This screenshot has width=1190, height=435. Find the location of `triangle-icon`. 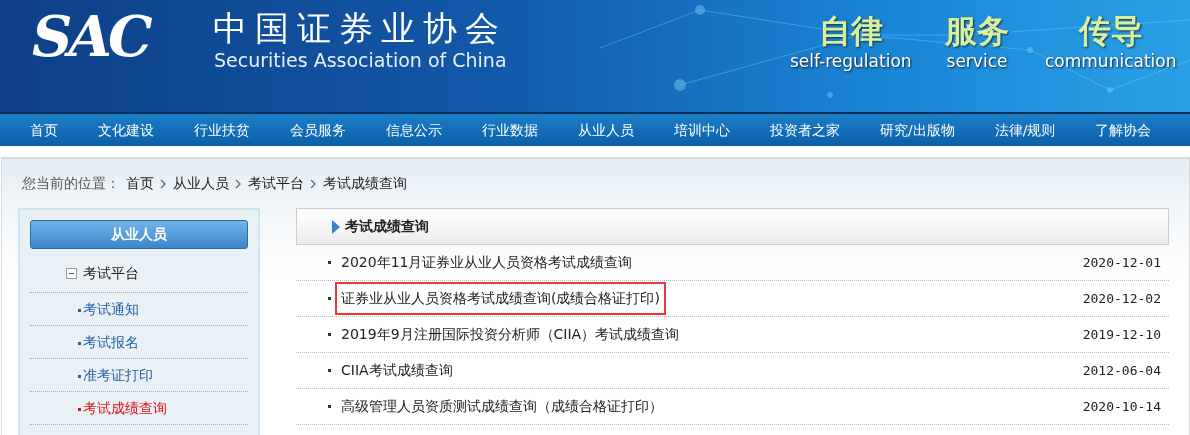

triangle-icon is located at coordinates (336, 226).